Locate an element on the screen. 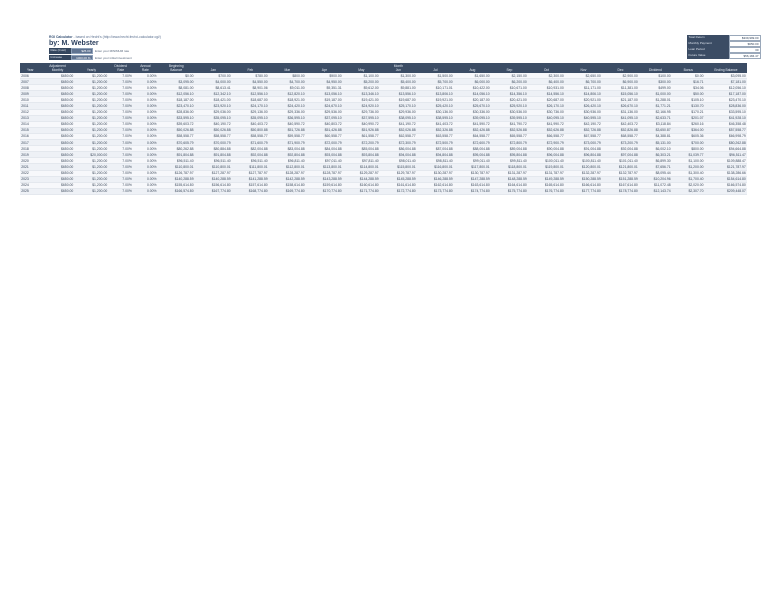  table-cell: 7.00% is located at coordinates (121, 191).